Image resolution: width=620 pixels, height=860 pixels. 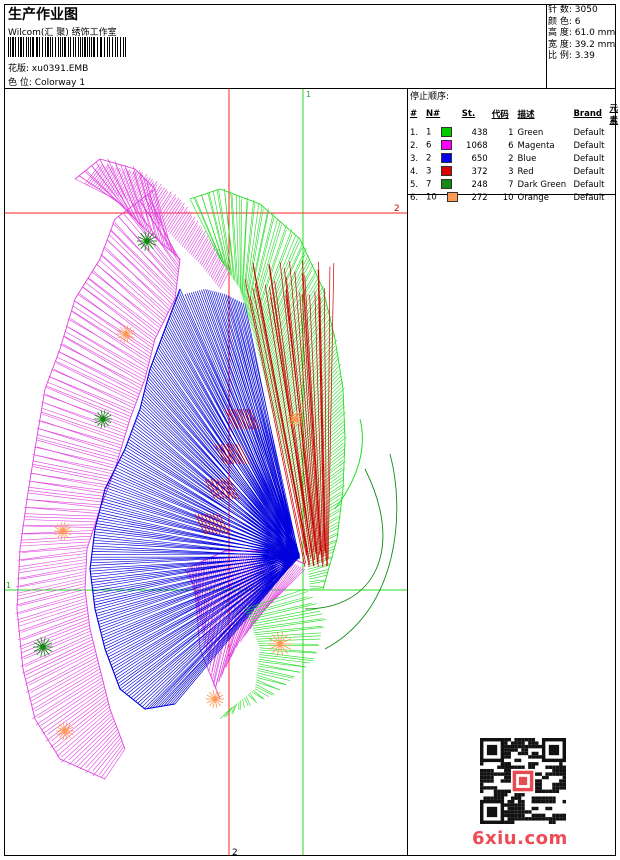 What do you see at coordinates (414, 158) in the screenshot?
I see `row-index: 3.` at bounding box center [414, 158].